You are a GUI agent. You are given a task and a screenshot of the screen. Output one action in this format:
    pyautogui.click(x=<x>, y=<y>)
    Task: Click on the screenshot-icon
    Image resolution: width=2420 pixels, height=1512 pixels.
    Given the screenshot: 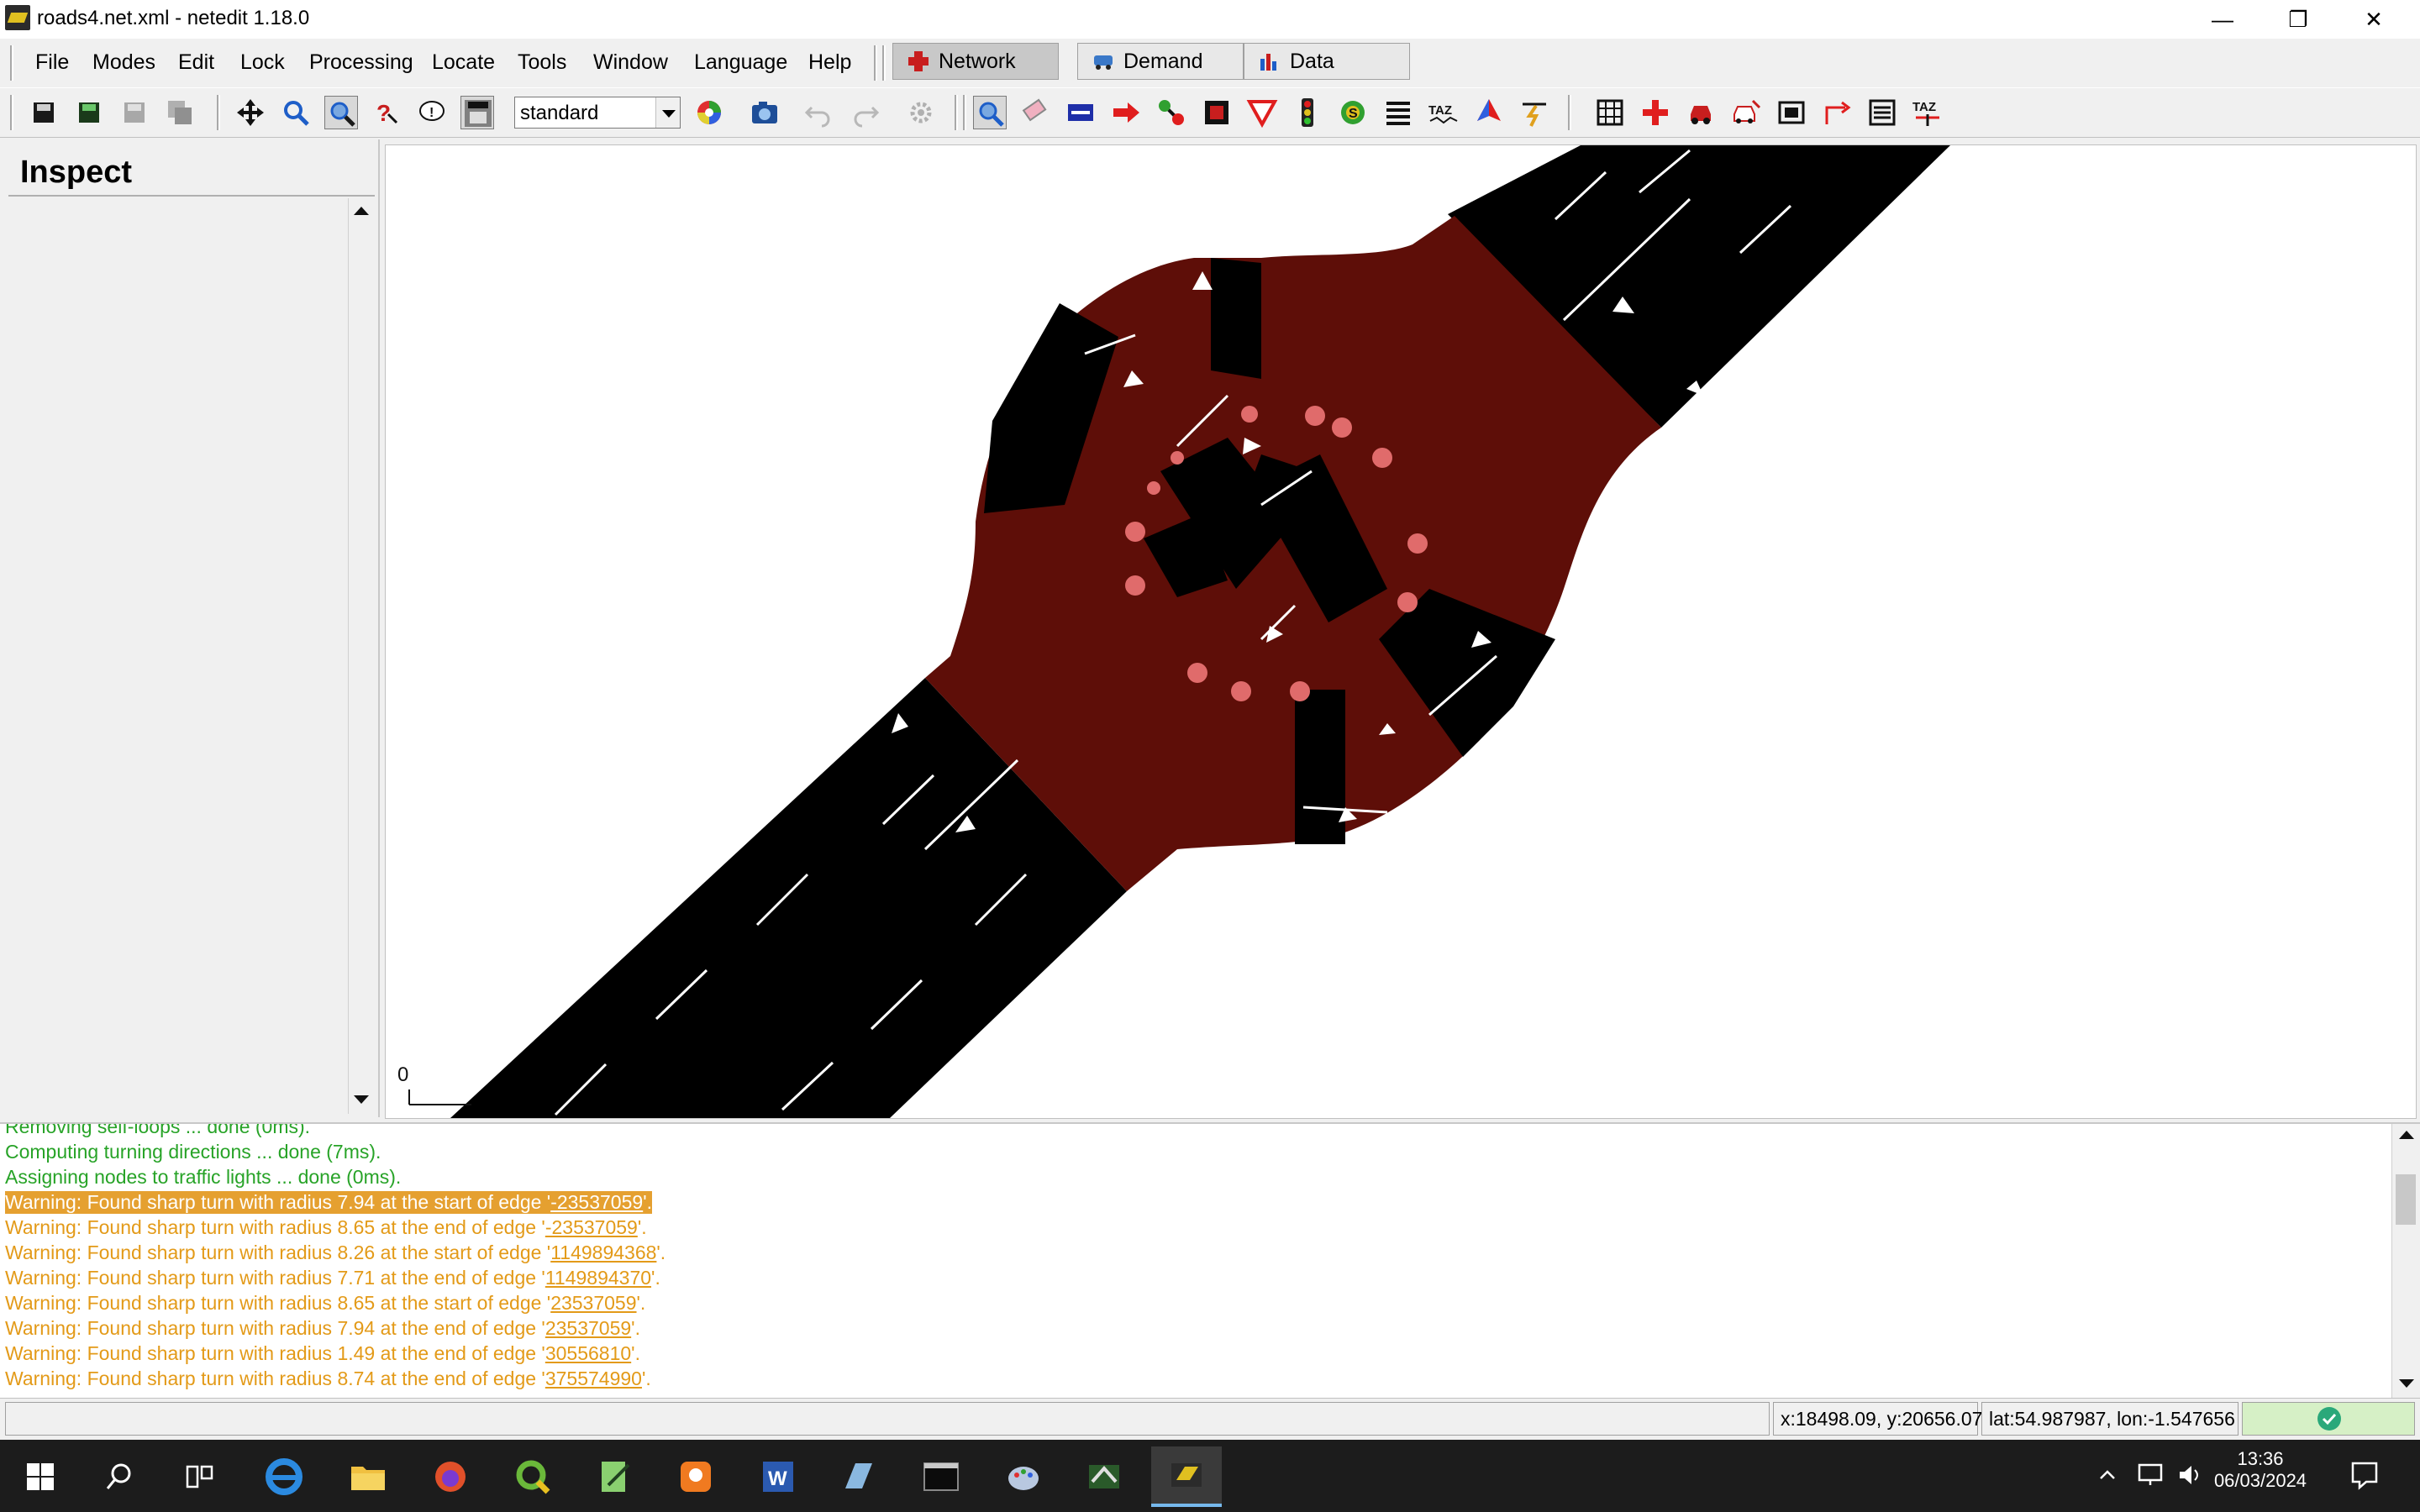 What is the action you would take?
    pyautogui.click(x=764, y=112)
    